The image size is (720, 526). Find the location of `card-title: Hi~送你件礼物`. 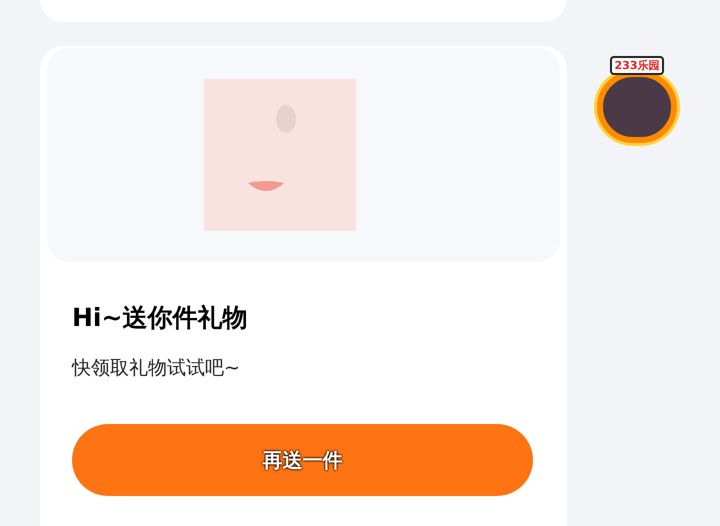

card-title: Hi~送你件礼物 is located at coordinates (160, 318).